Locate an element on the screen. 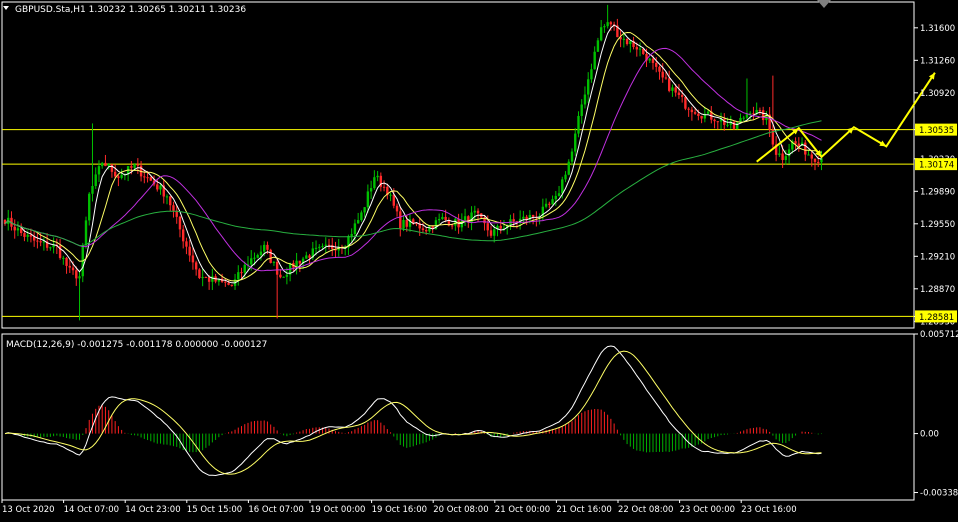 The height and width of the screenshot is (522, 958). price-level-tag-label: 1.30535 is located at coordinates (936, 131).